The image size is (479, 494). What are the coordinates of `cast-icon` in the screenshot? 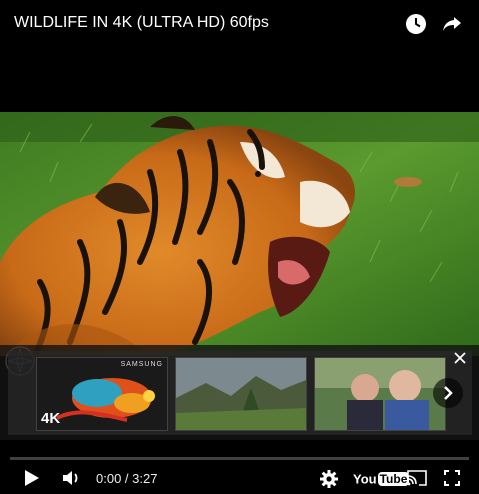 It's located at (417, 478).